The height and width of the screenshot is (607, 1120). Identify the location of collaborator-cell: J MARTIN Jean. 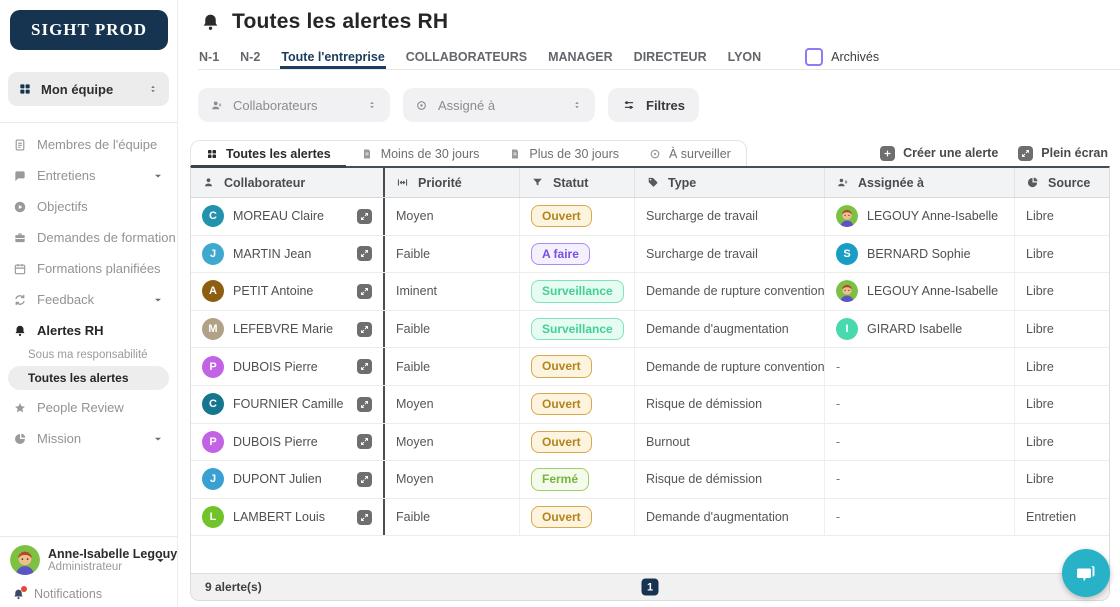
(288, 254).